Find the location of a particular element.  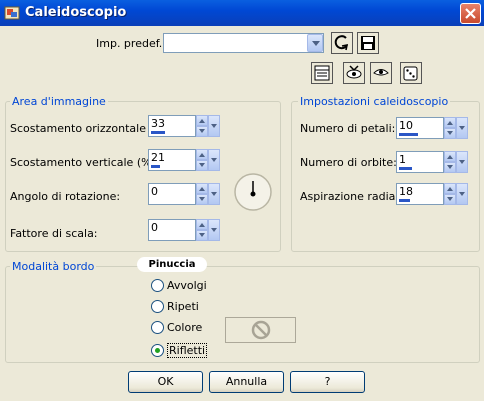

watermark: Pinuccia is located at coordinates (172, 264).